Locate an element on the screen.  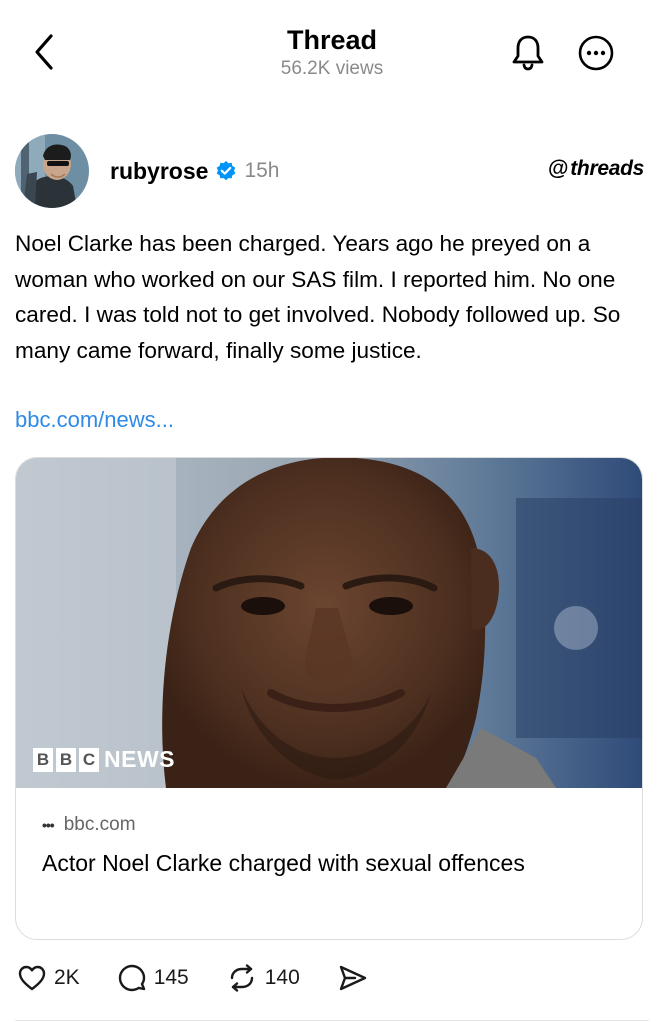
threads-wordmark: threads is located at coordinates (607, 168).